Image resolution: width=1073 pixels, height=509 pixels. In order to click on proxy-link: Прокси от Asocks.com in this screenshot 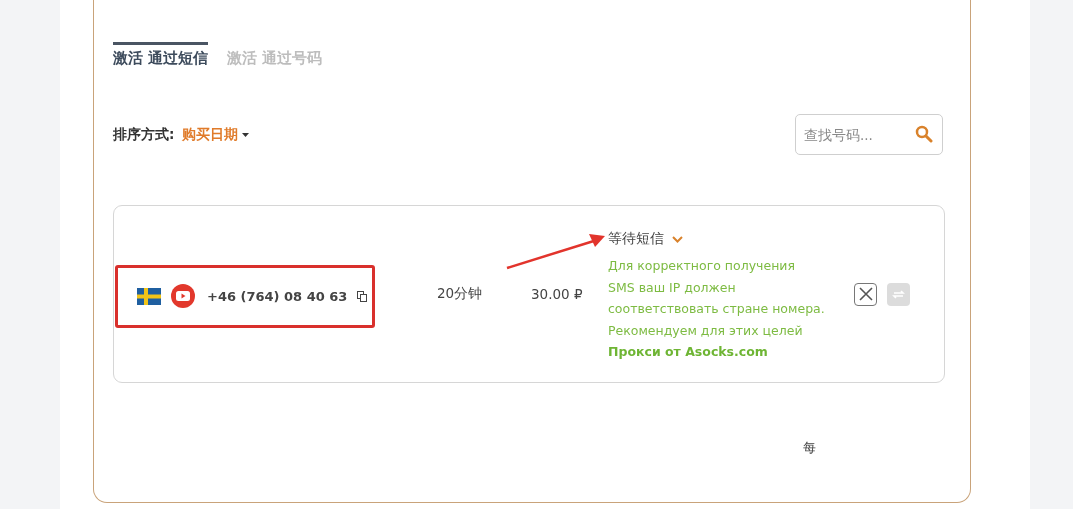, I will do `click(688, 351)`.